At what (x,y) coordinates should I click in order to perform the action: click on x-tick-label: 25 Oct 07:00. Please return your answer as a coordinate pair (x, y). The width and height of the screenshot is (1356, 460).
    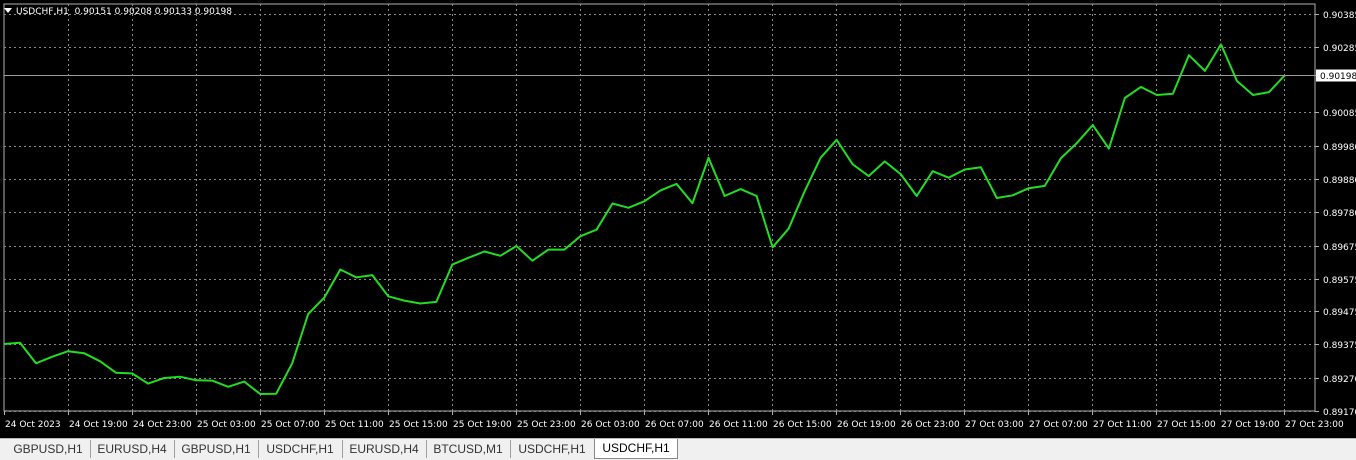
    Looking at the image, I should click on (290, 425).